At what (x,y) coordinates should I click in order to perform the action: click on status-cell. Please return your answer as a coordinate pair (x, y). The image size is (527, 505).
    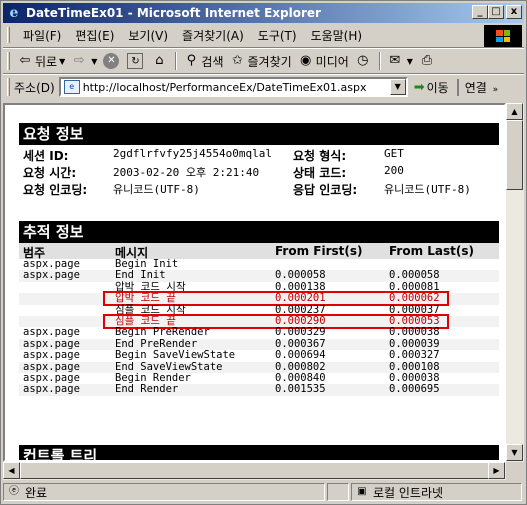
    Looking at the image, I should click on (338, 492).